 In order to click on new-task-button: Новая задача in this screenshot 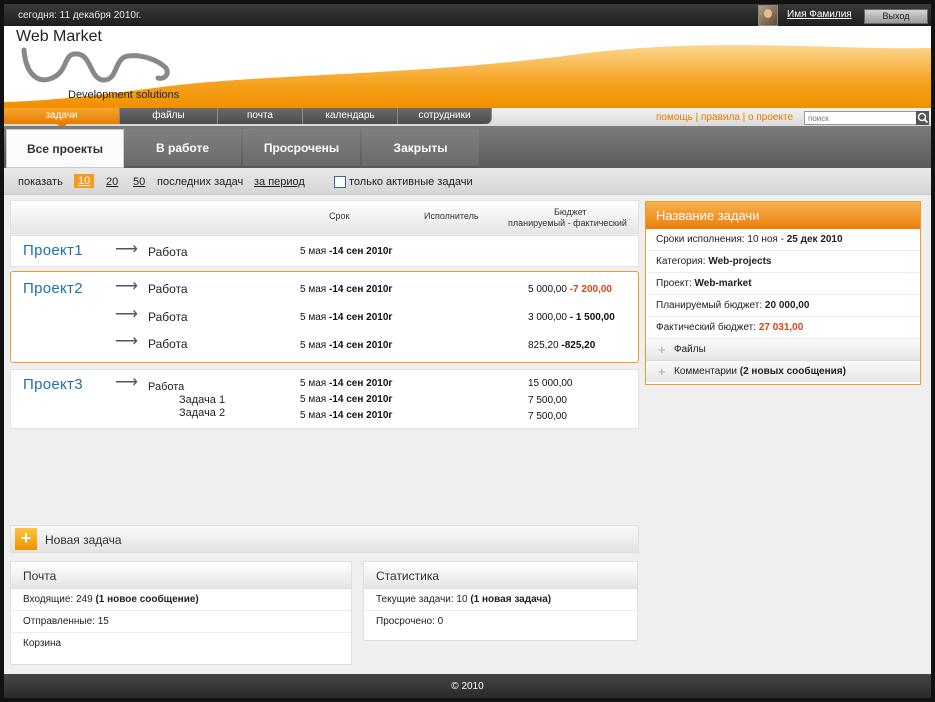, I will do `click(83, 540)`.